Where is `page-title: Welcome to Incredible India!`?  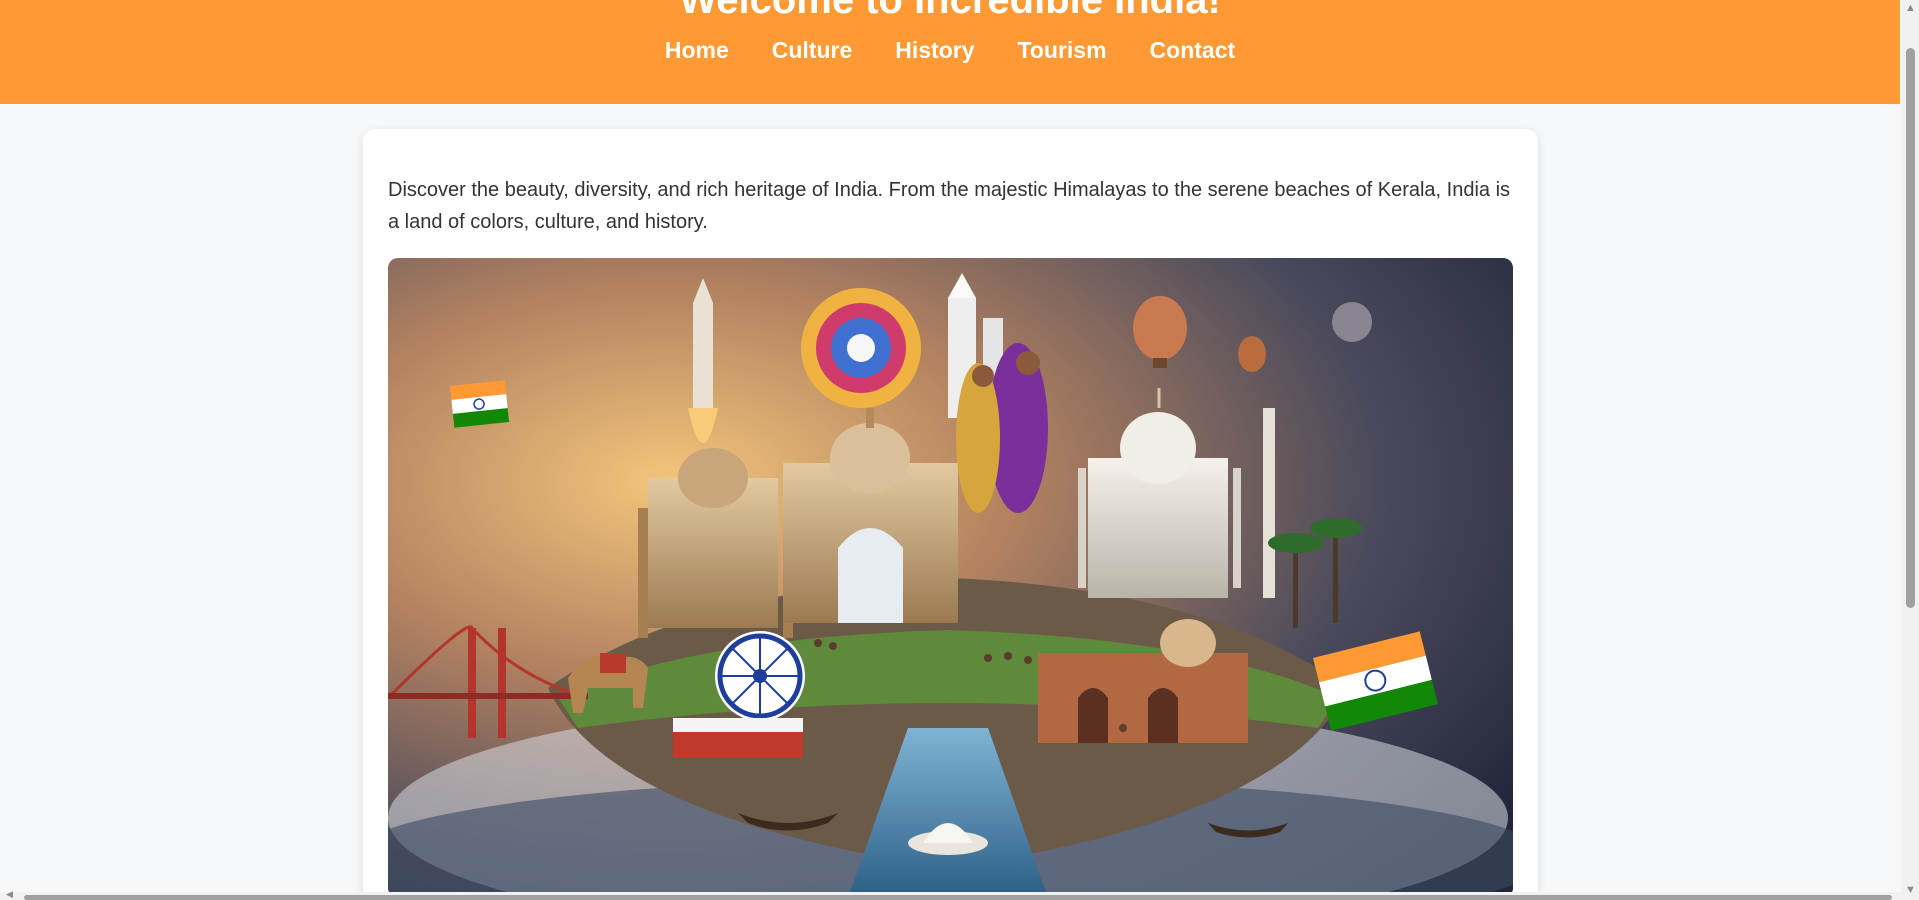
page-title: Welcome to Incredible India! is located at coordinates (950, 11).